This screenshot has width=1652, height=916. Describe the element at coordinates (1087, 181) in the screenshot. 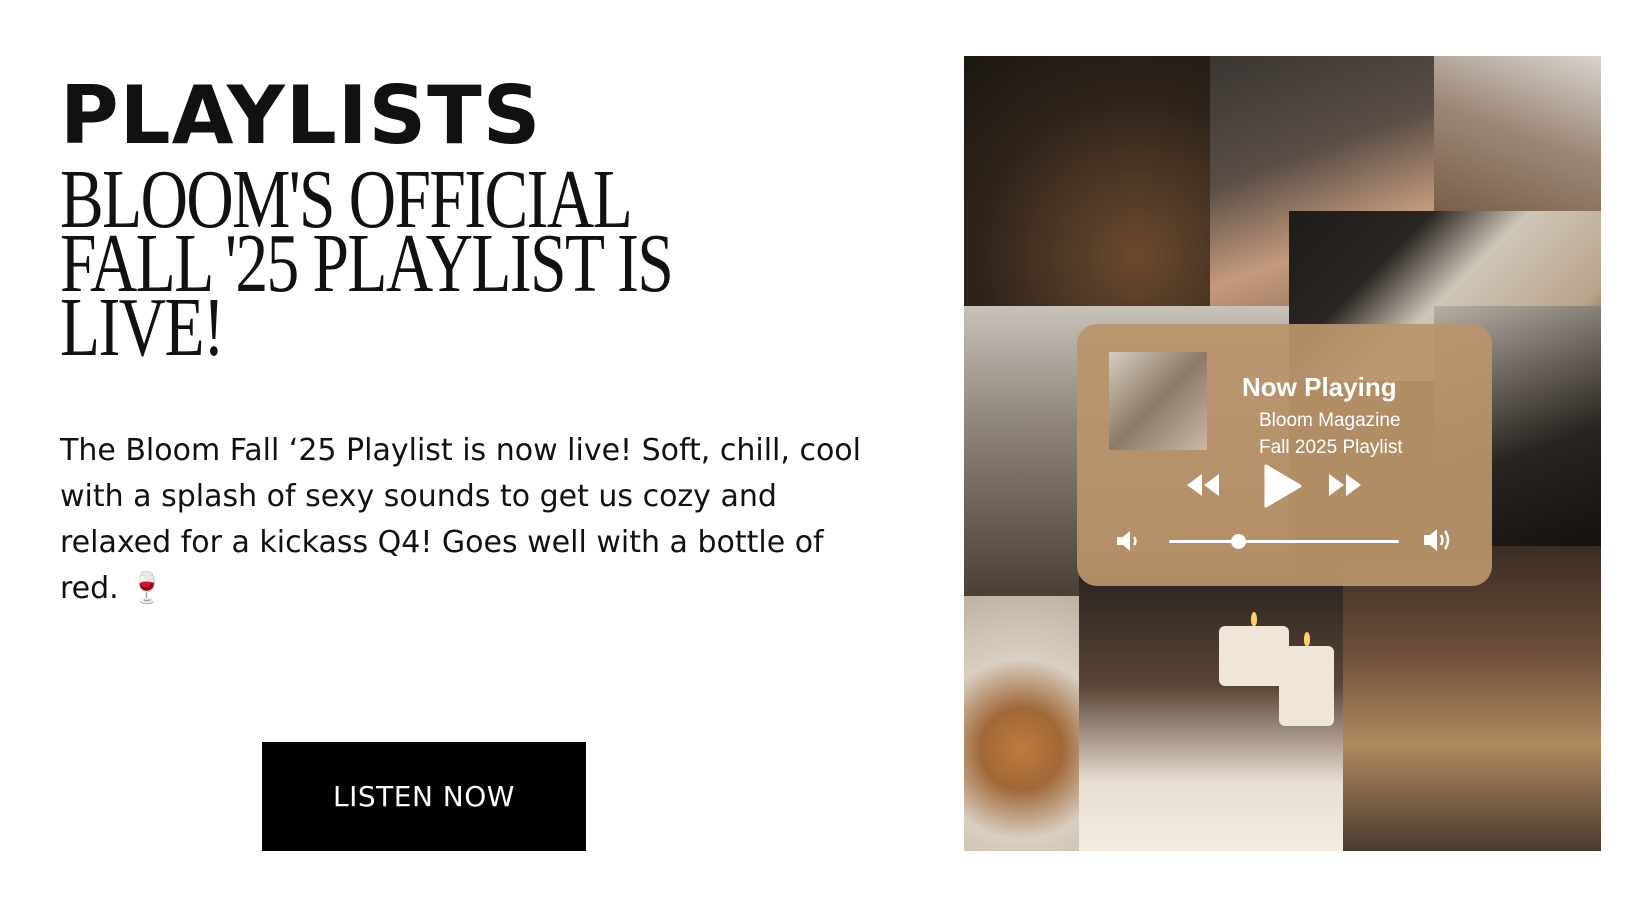

I see `collage-photo-car` at that location.